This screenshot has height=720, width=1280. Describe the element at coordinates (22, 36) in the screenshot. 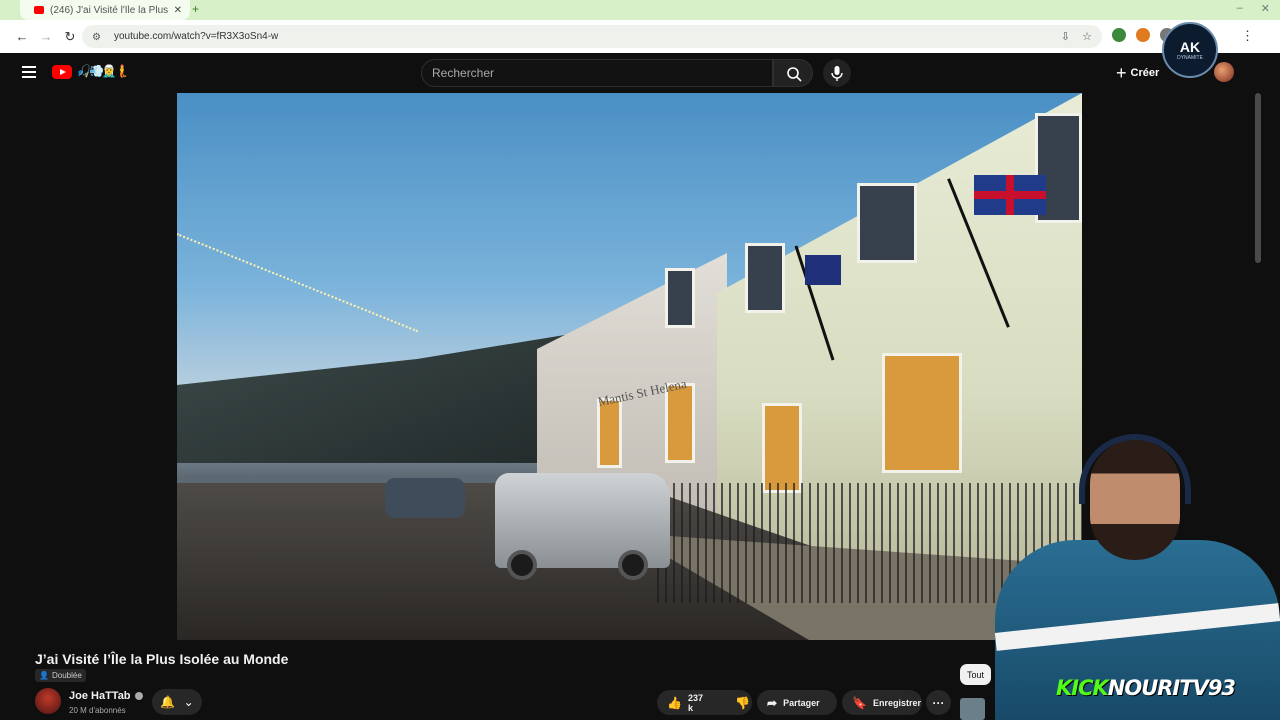

I see `back-icon: ←` at that location.